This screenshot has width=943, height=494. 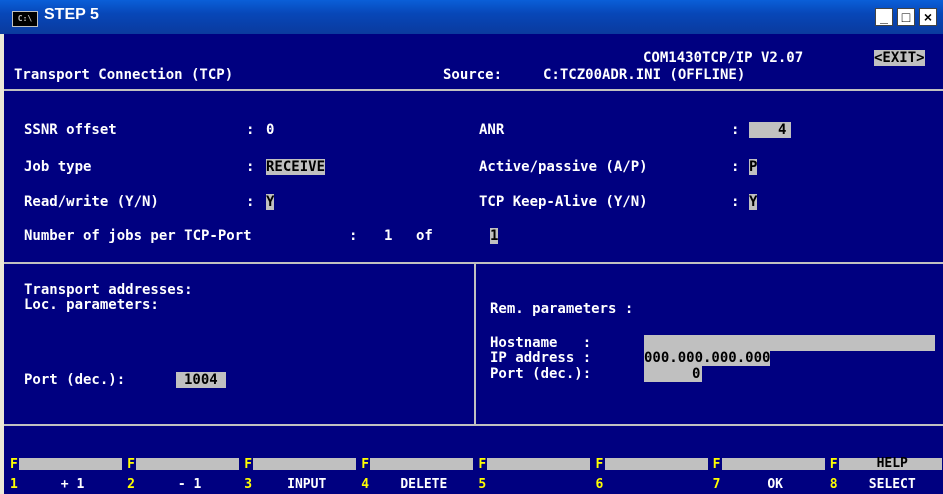 What do you see at coordinates (201, 380) in the screenshot?
I see `loc-port-value: 1004` at bounding box center [201, 380].